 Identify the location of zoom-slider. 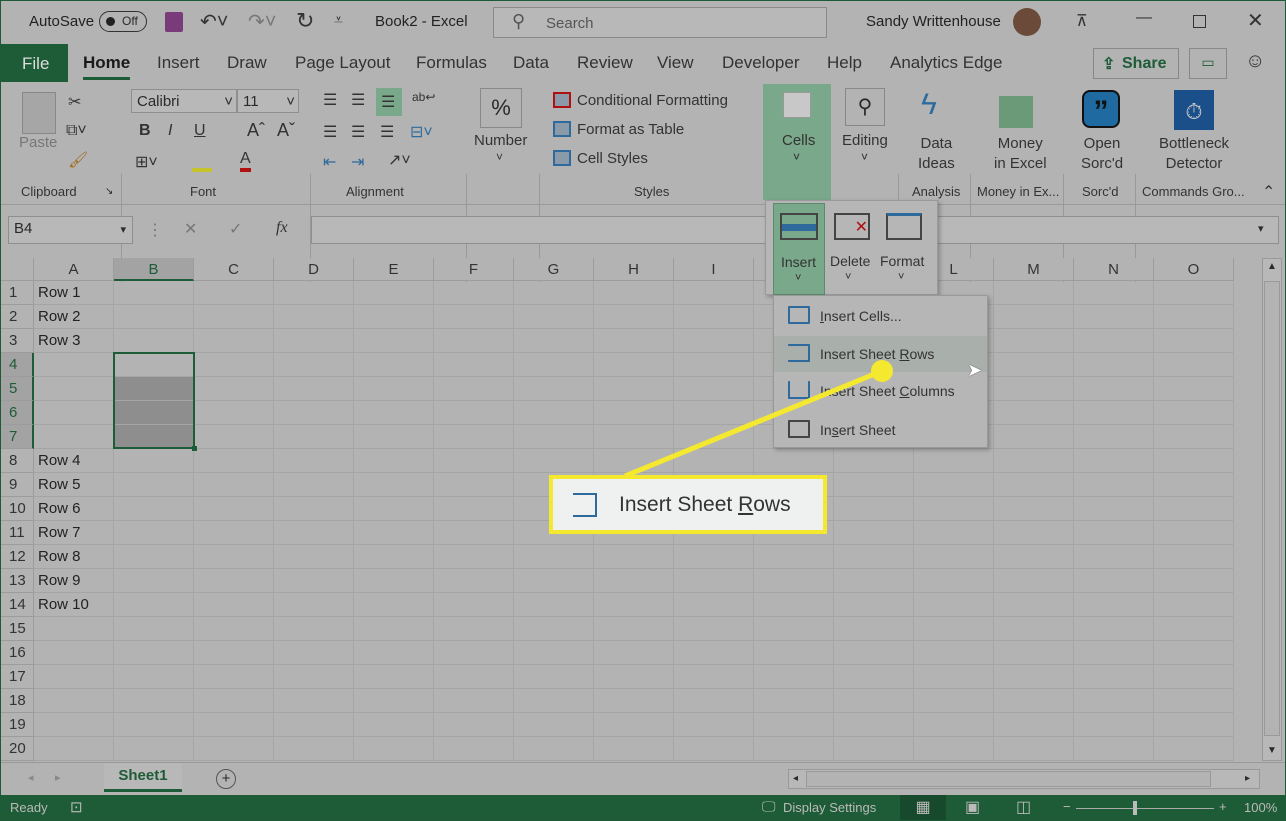
(1145, 808).